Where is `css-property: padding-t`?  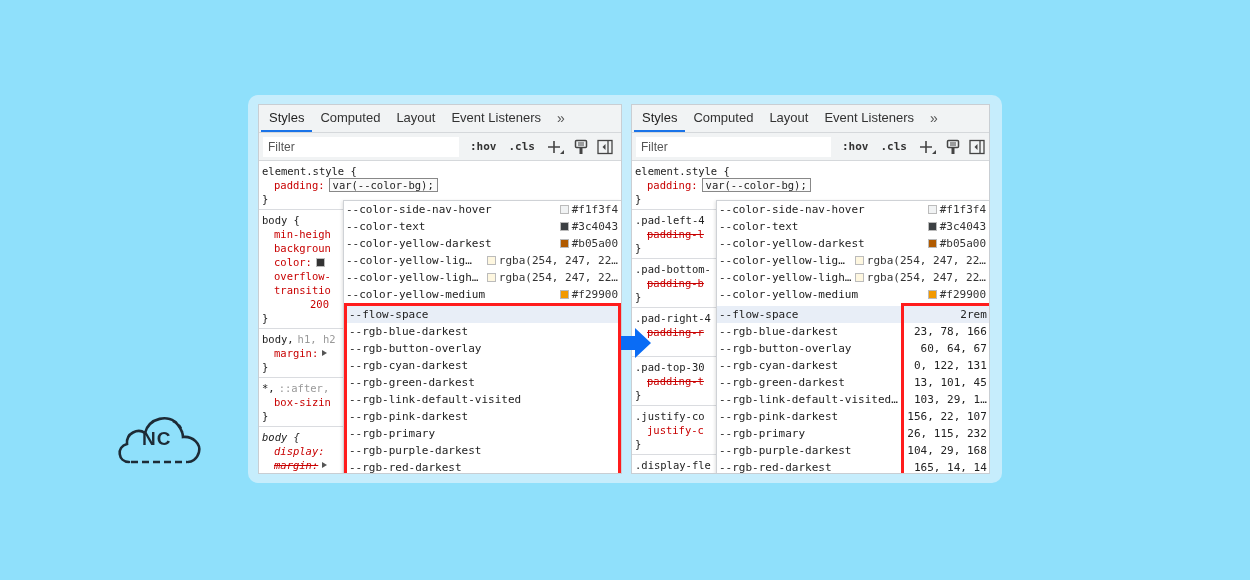 css-property: padding-t is located at coordinates (675, 381).